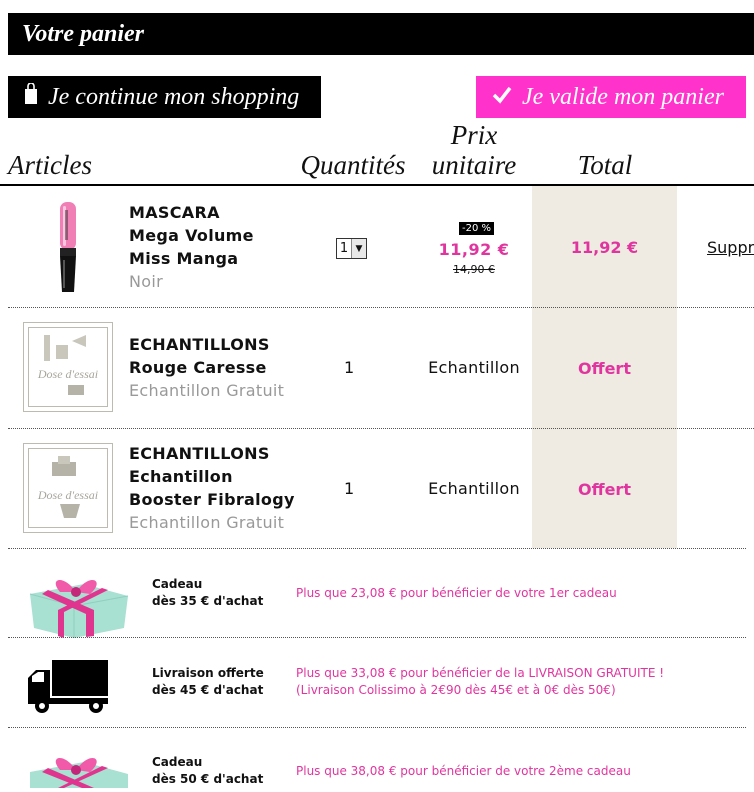 This screenshot has width=754, height=792. What do you see at coordinates (623, 96) in the screenshot?
I see `validate-cart-label: Je valide mon panier` at bounding box center [623, 96].